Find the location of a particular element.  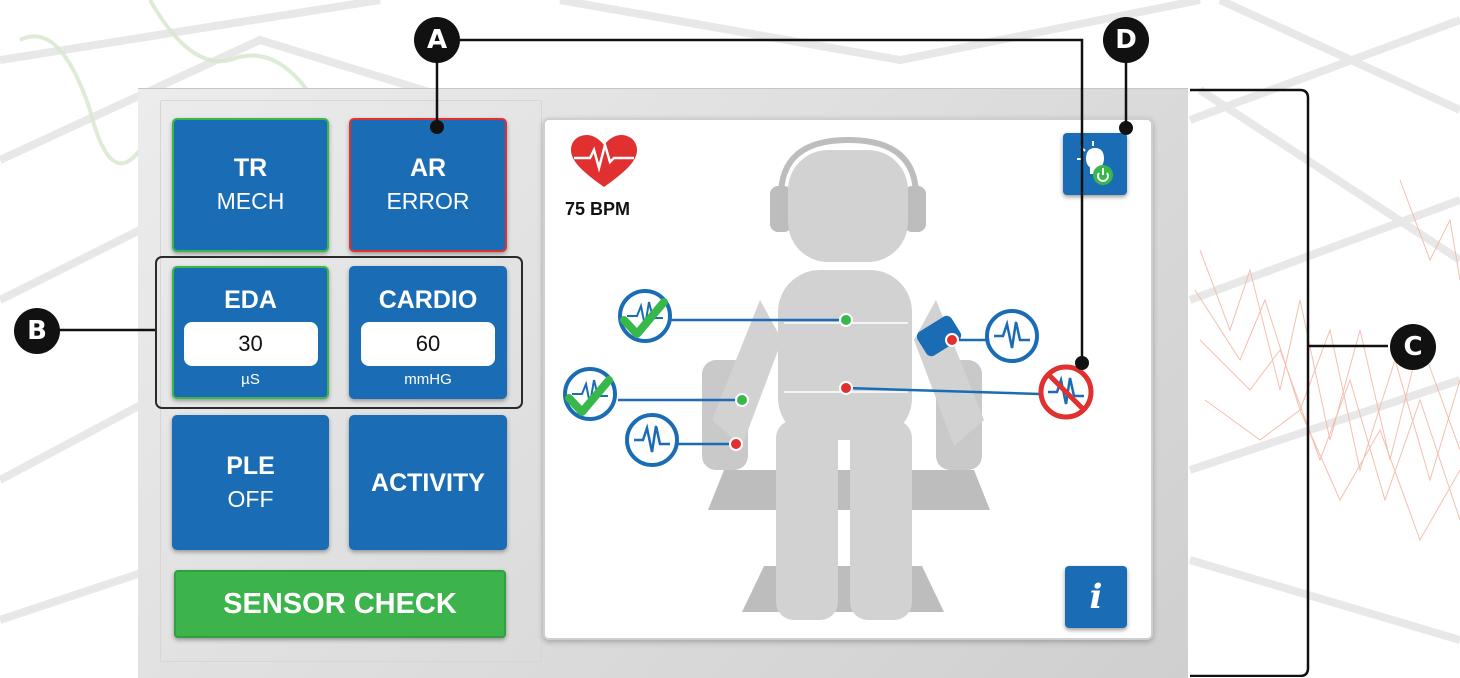

heart-pulse-icon is located at coordinates (604, 161).